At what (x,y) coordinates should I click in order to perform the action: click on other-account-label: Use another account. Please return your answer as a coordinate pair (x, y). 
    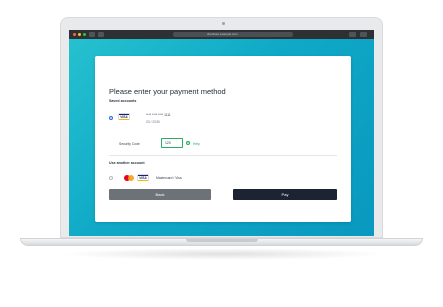
    Looking at the image, I should click on (127, 163).